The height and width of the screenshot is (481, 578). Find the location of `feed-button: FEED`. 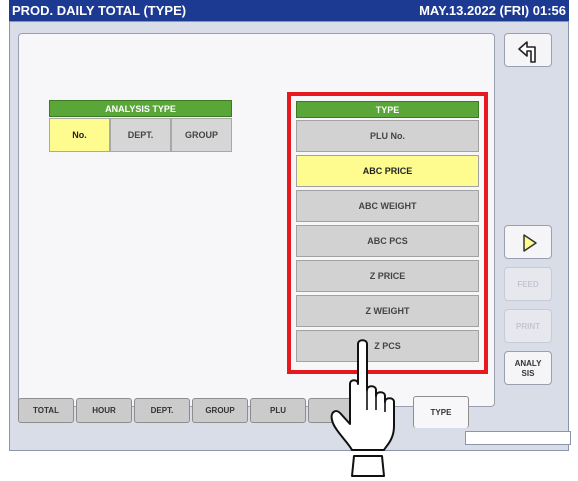

feed-button: FEED is located at coordinates (528, 284).